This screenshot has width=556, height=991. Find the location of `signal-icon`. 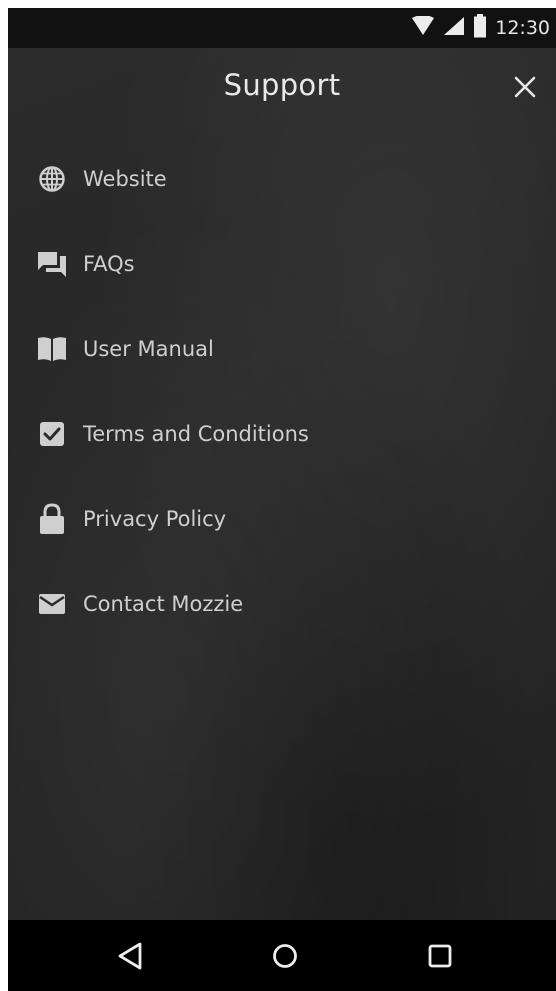

signal-icon is located at coordinates (454, 28).